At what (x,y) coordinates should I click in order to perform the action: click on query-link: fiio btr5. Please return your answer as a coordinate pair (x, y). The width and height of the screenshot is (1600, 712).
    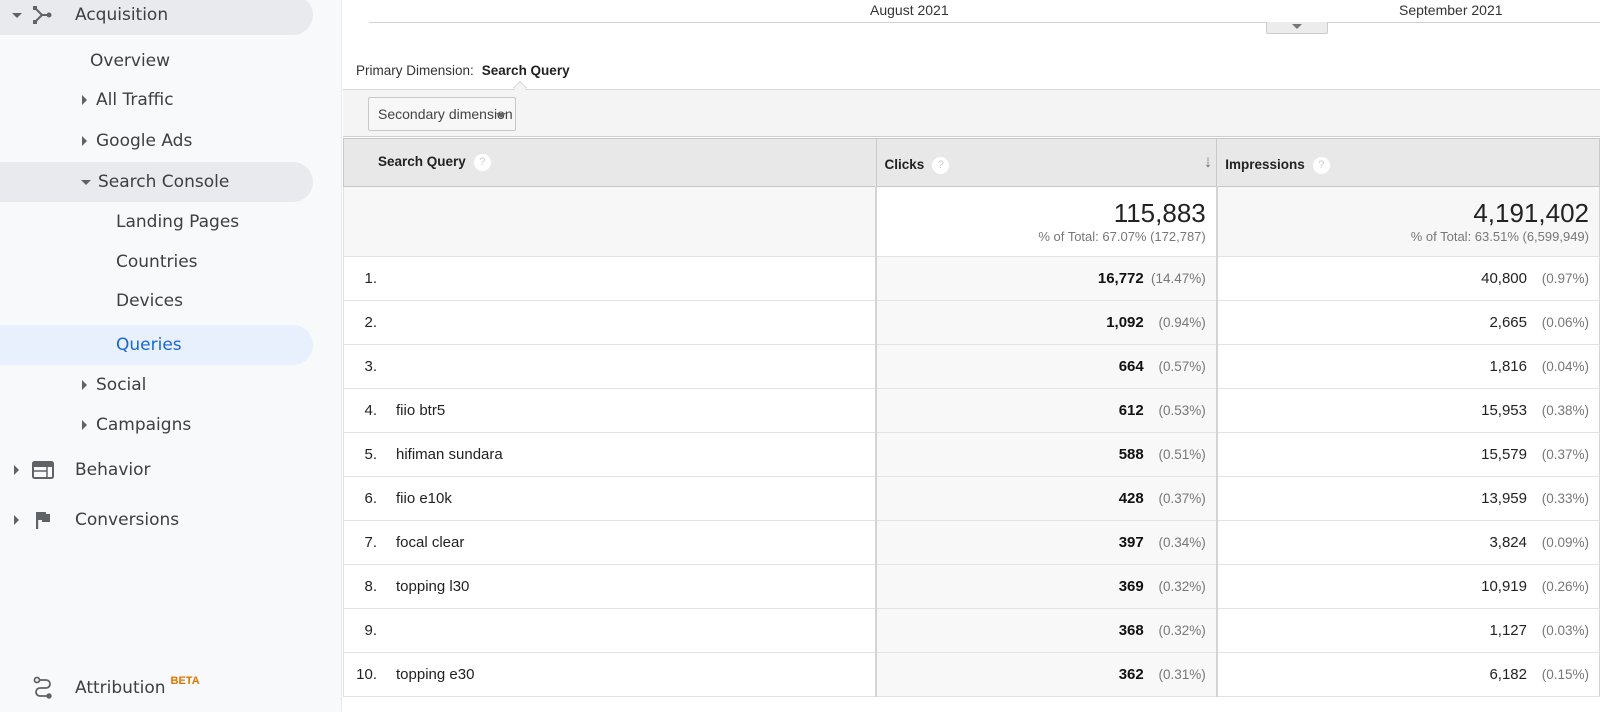
    Looking at the image, I should click on (420, 410).